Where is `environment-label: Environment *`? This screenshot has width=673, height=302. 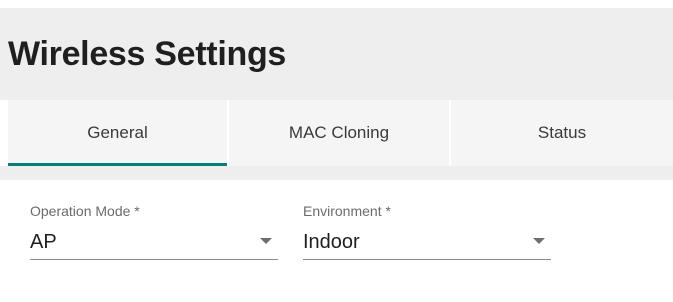
environment-label: Environment * is located at coordinates (347, 211).